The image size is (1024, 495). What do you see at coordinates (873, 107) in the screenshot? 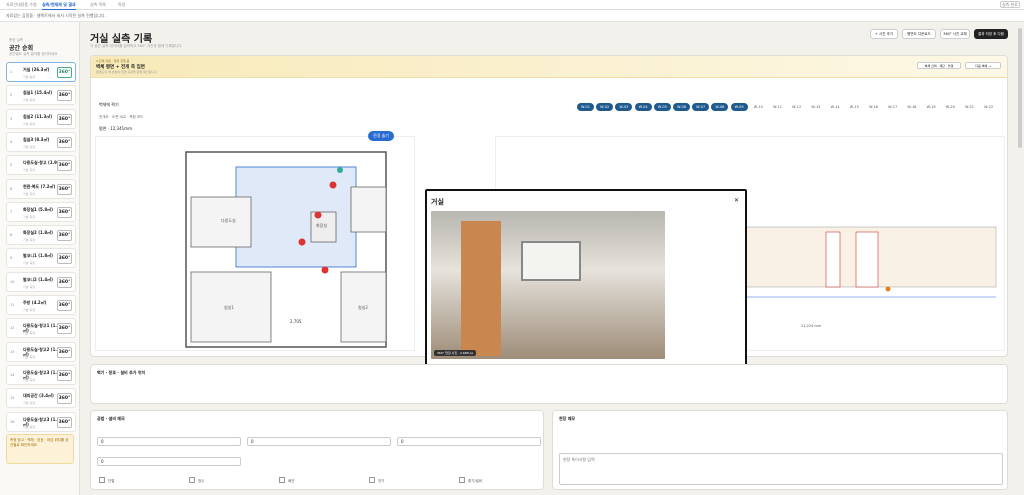
I see `wall-chip: W-16` at bounding box center [873, 107].